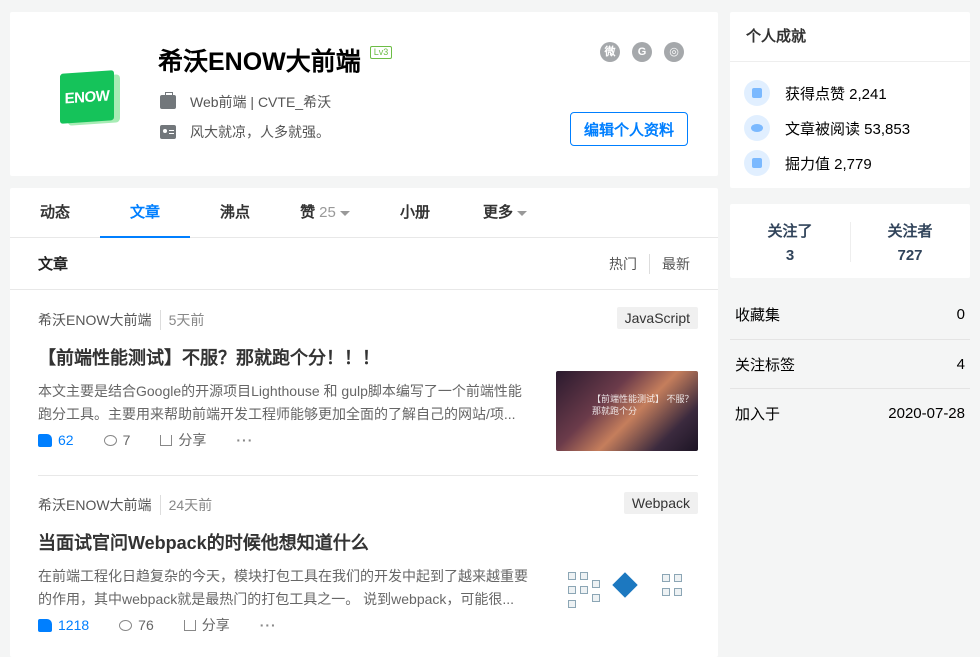  I want to click on list-header: 文章 热门 最新, so click(364, 264).